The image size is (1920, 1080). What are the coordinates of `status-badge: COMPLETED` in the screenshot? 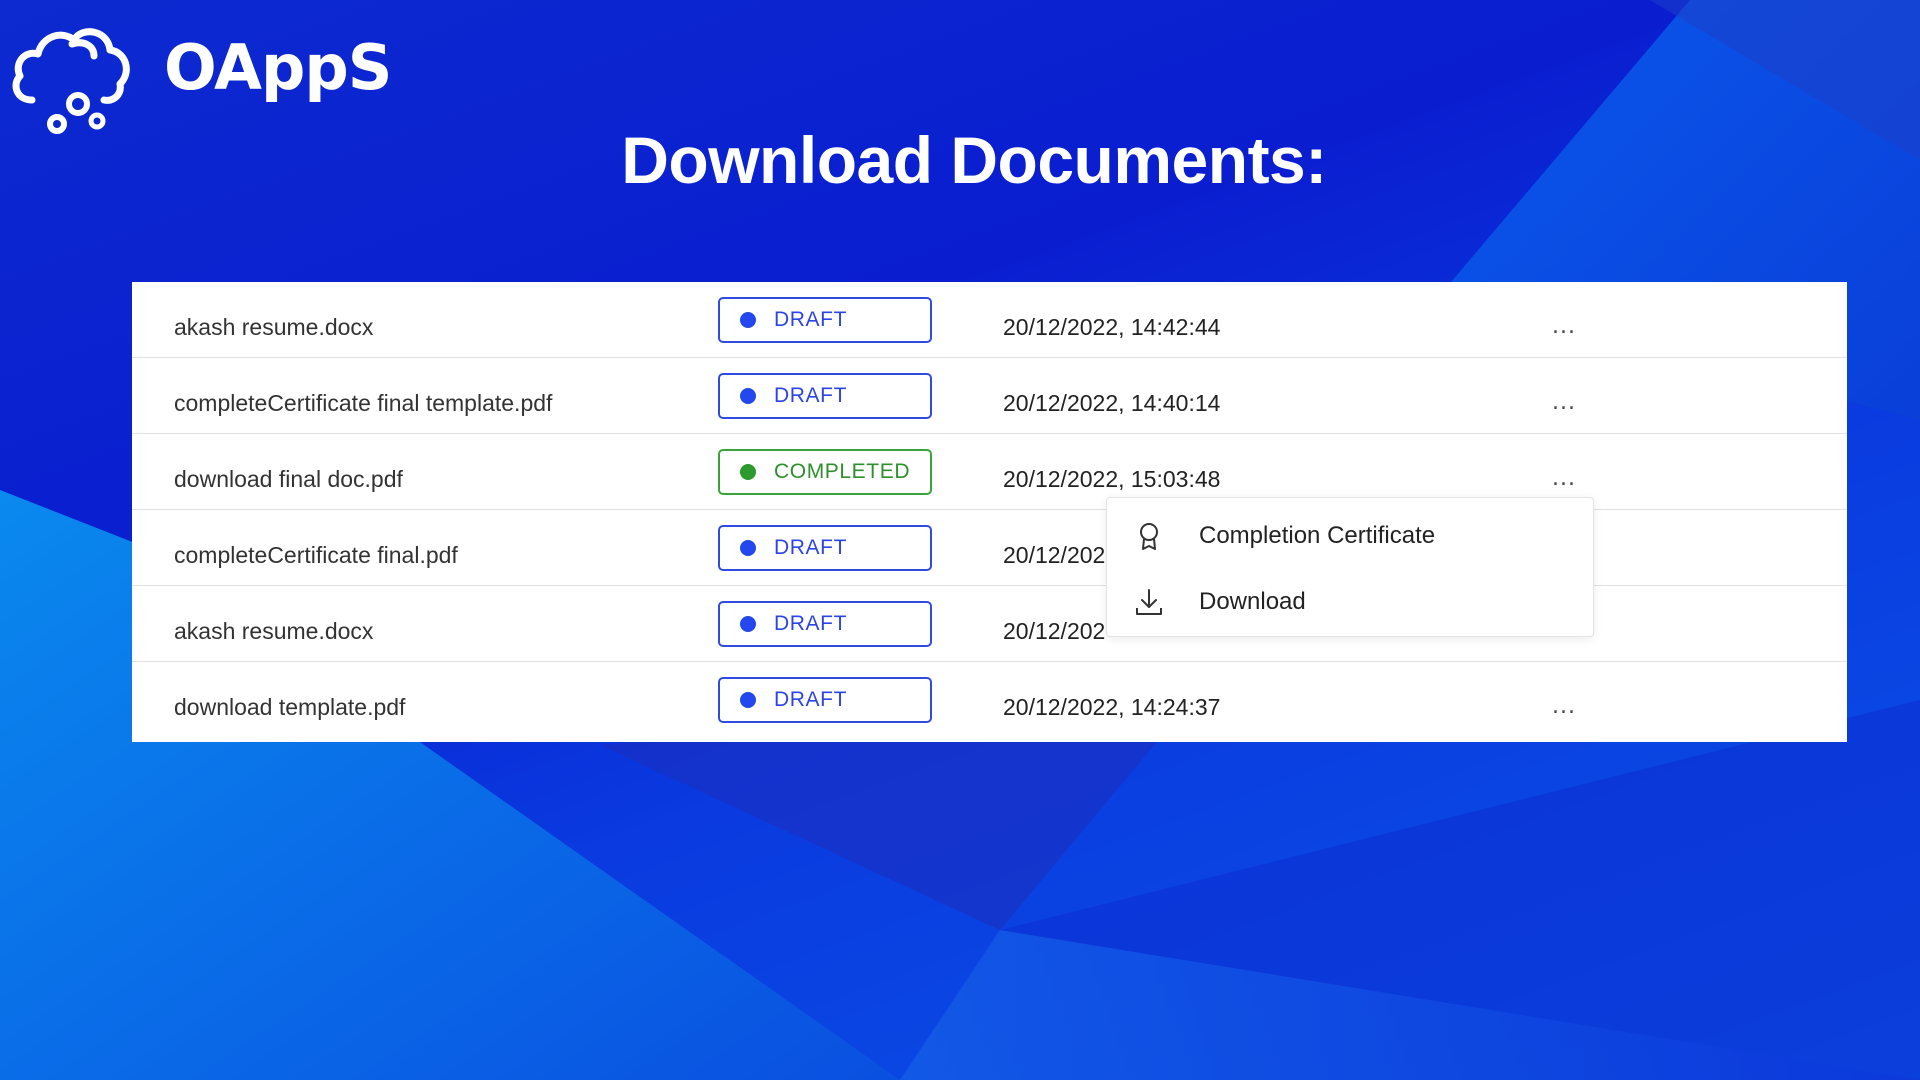 It's located at (825, 472).